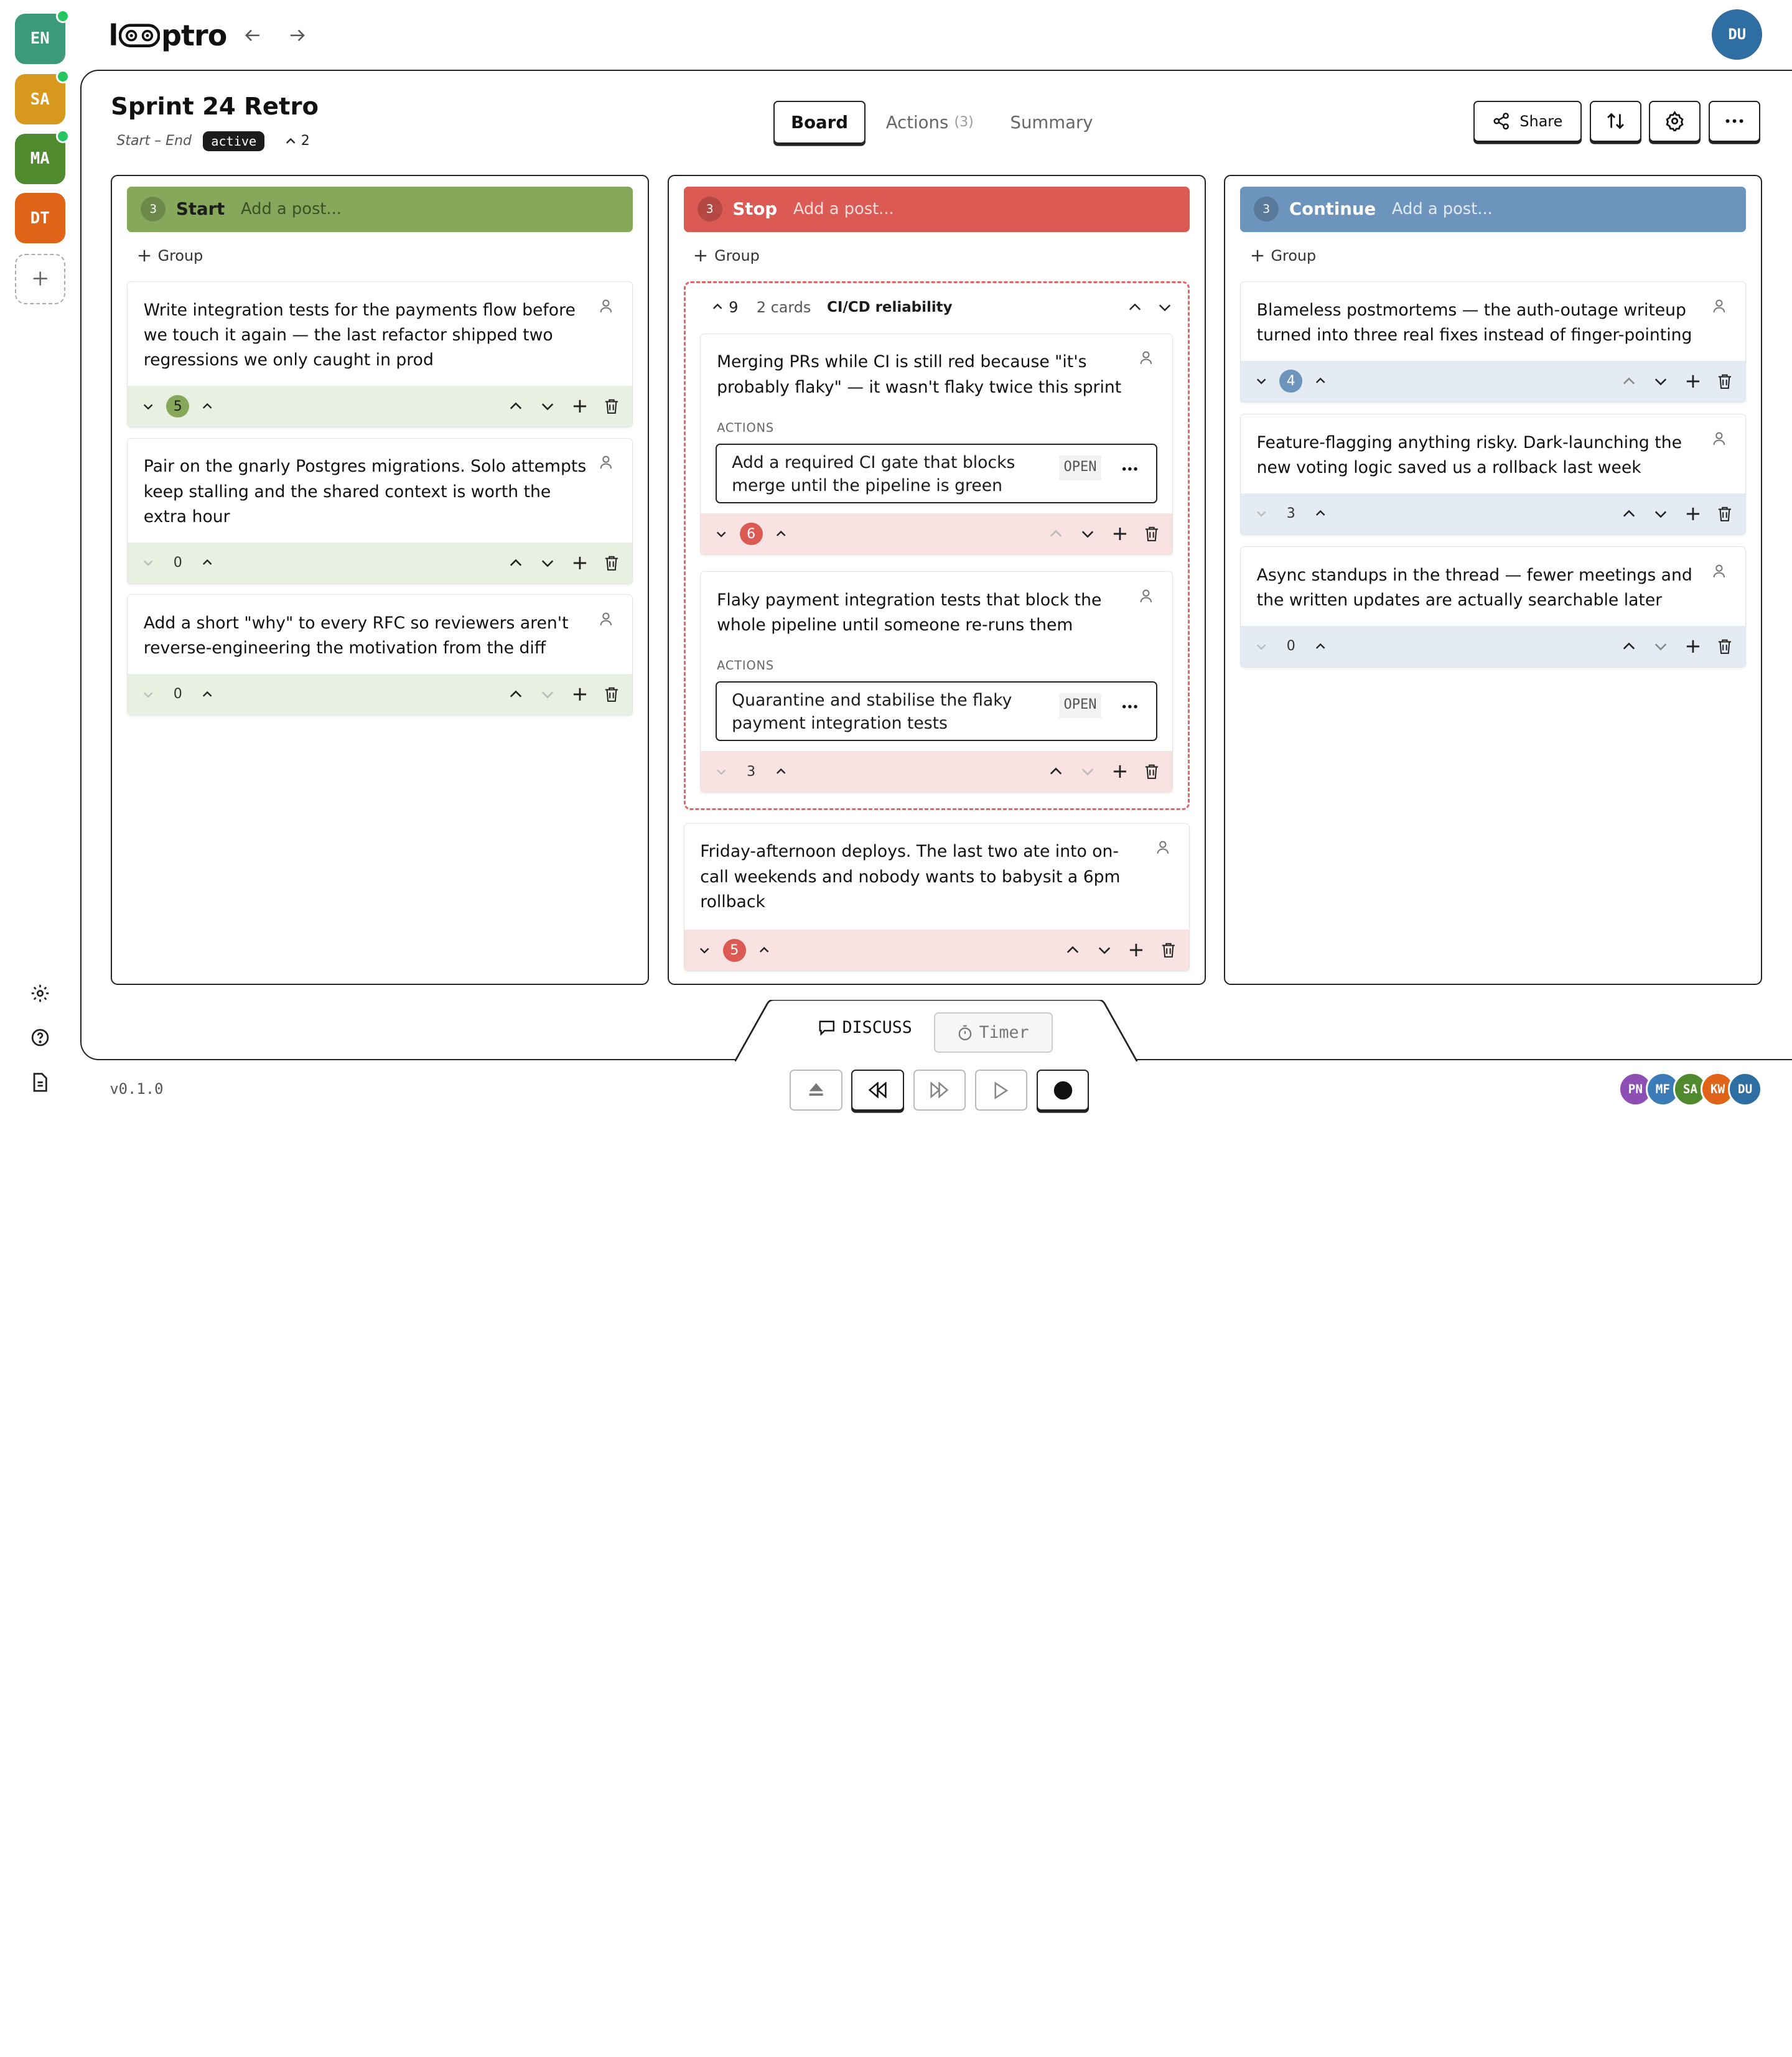 The height and width of the screenshot is (2057, 1792). Describe the element at coordinates (39, 993) in the screenshot. I see `settings-button` at that location.